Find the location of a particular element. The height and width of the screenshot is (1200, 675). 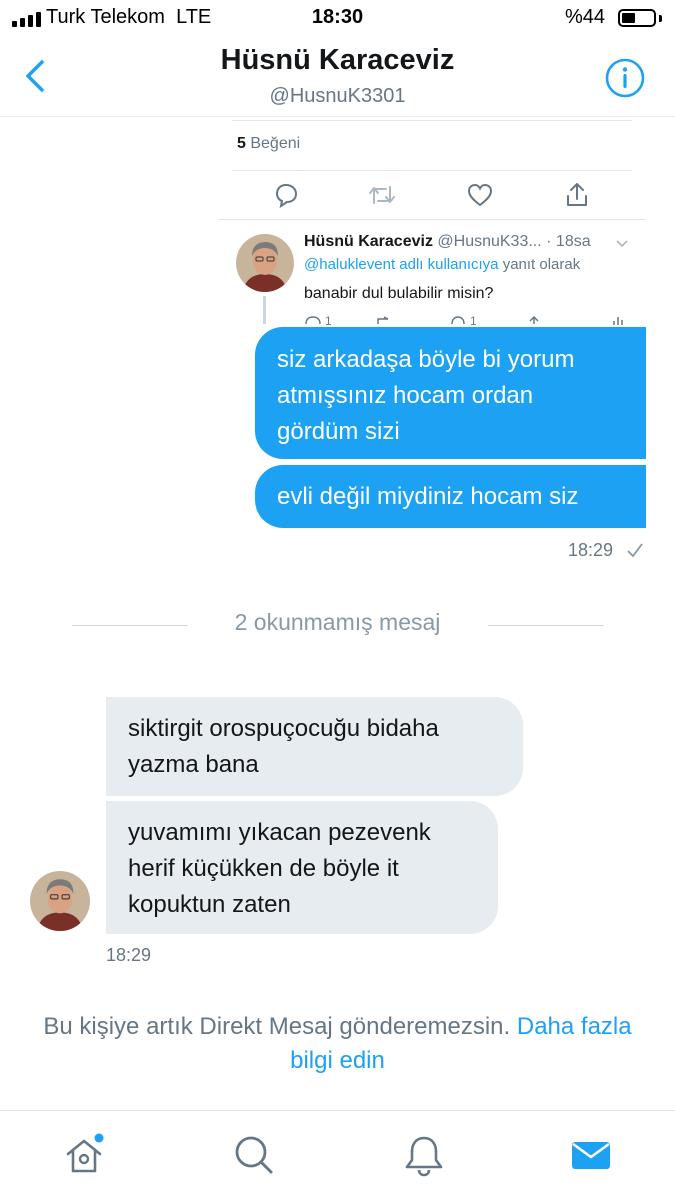

retweet-icon is located at coordinates (382, 195).